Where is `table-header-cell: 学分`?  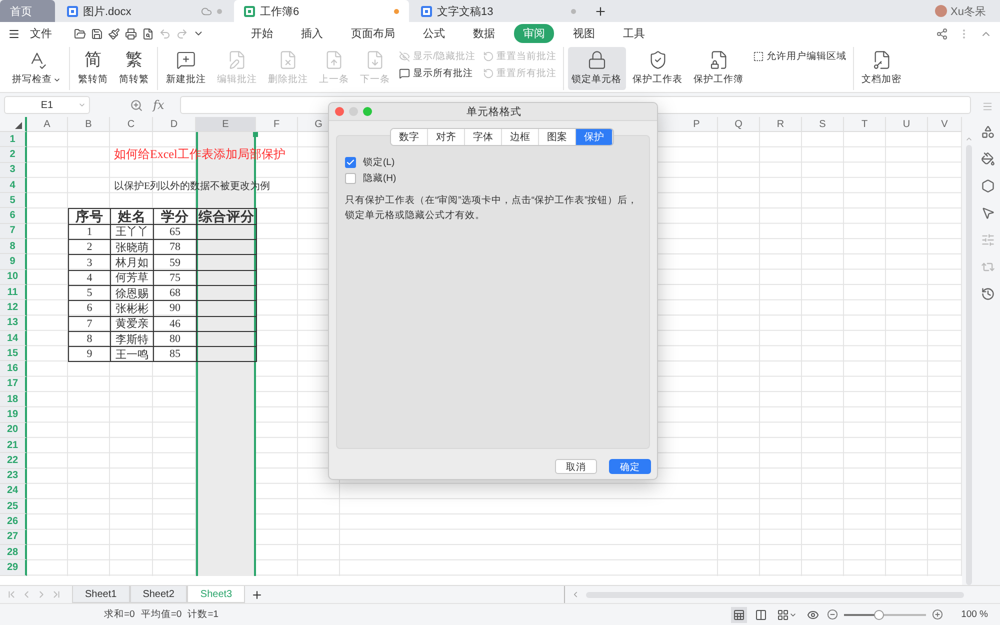
table-header-cell: 学分 is located at coordinates (175, 216).